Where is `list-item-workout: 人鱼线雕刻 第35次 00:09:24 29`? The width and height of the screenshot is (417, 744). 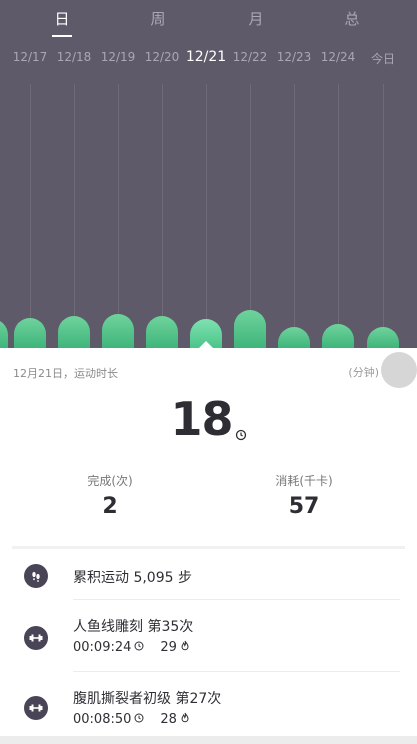 list-item-workout: 人鱼线雕刻 第35次 00:09:24 29 is located at coordinates (208, 641).